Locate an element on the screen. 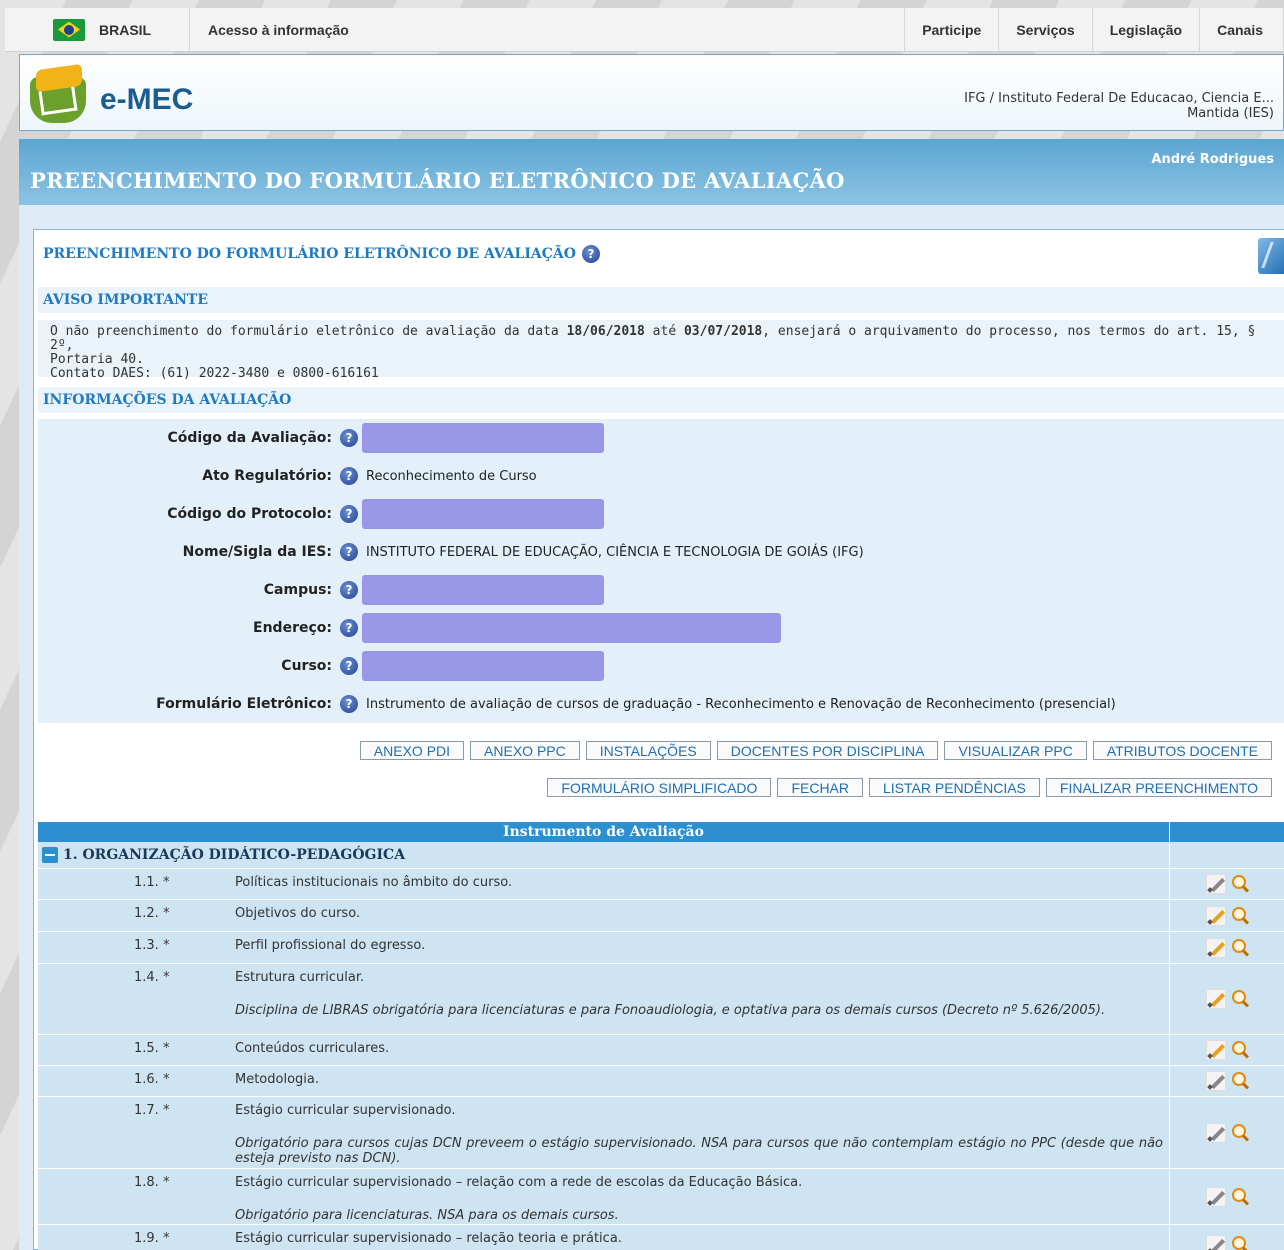 This screenshot has width=1284, height=1250. item-title: Perfil profissional do egresso. is located at coordinates (330, 945).